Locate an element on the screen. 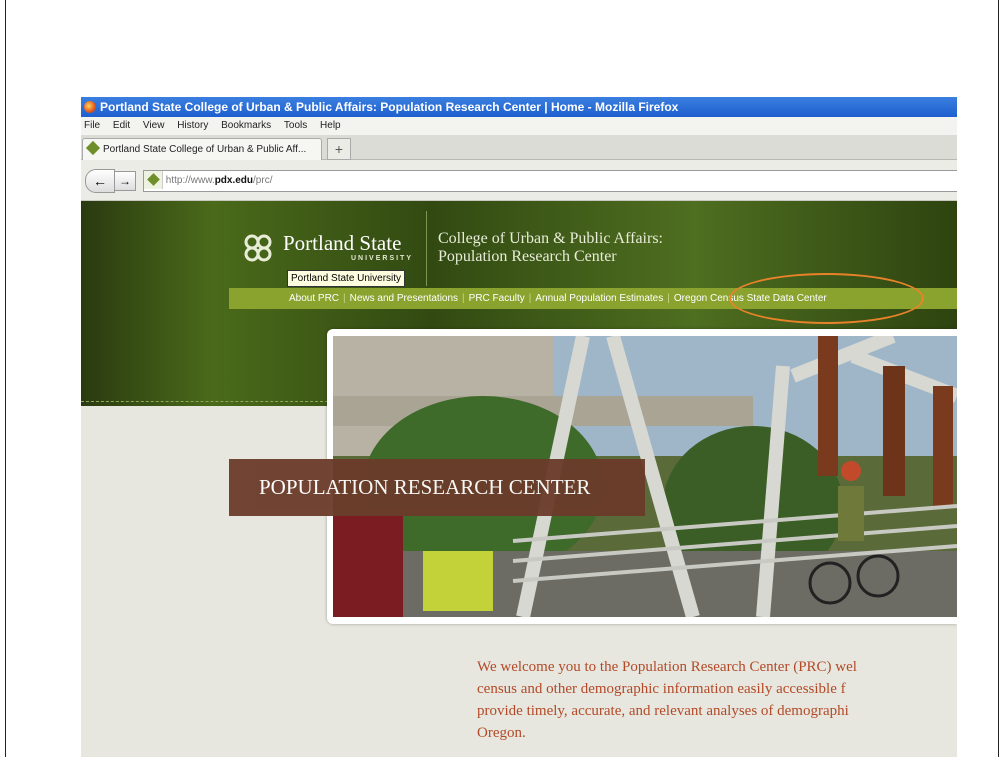 The width and height of the screenshot is (1003, 757). highlight-ellipse is located at coordinates (826, 298).